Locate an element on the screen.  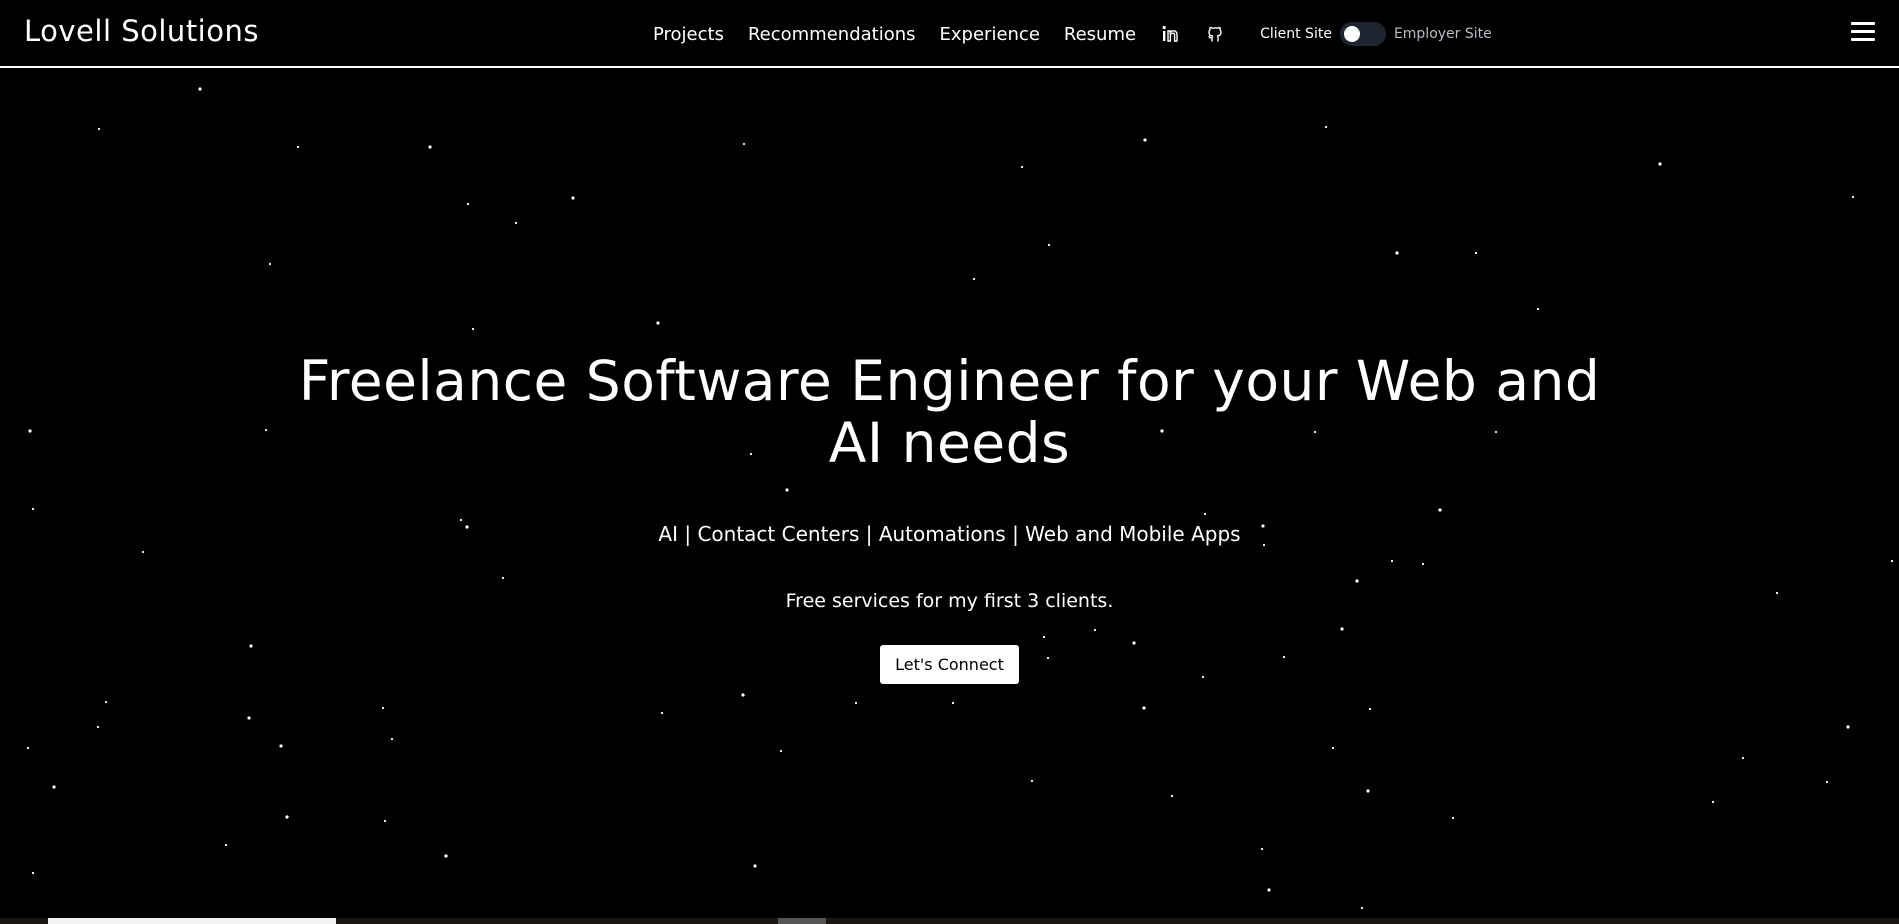
nav-link-projects: Projects is located at coordinates (688, 34).